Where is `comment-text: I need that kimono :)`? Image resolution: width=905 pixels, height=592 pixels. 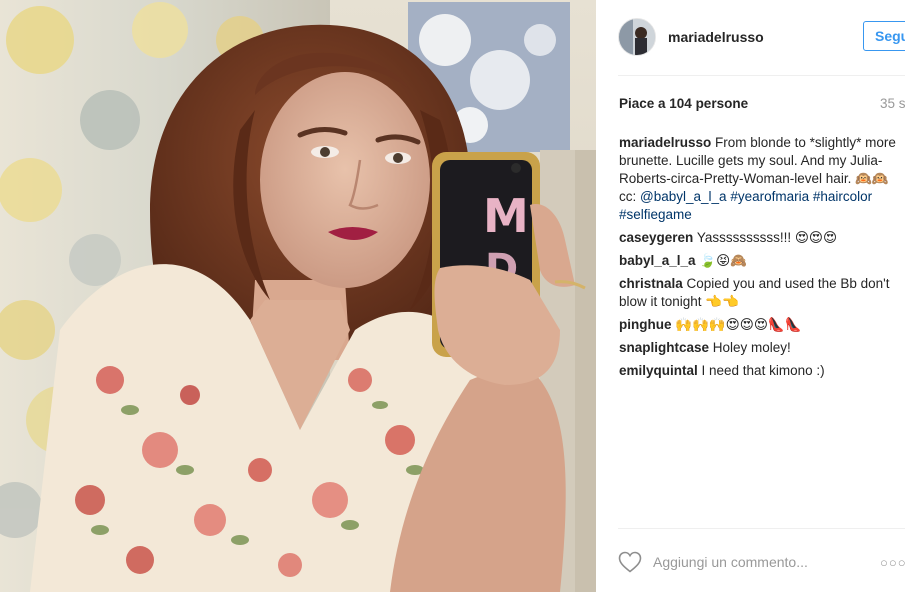
comment-text: I need that kimono :) is located at coordinates (761, 370).